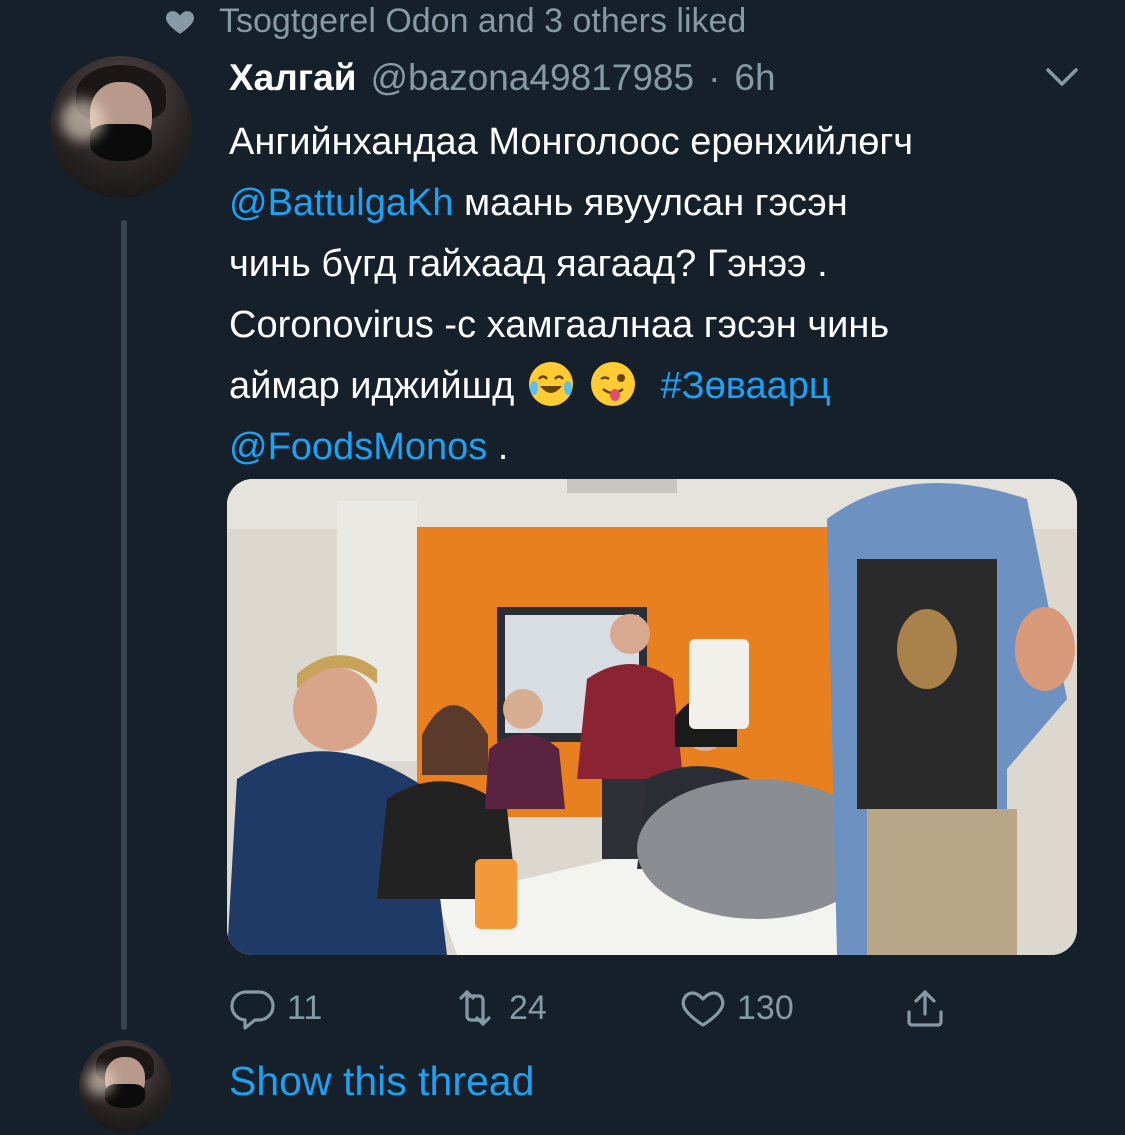  I want to click on reply-button: 11, so click(275, 1008).